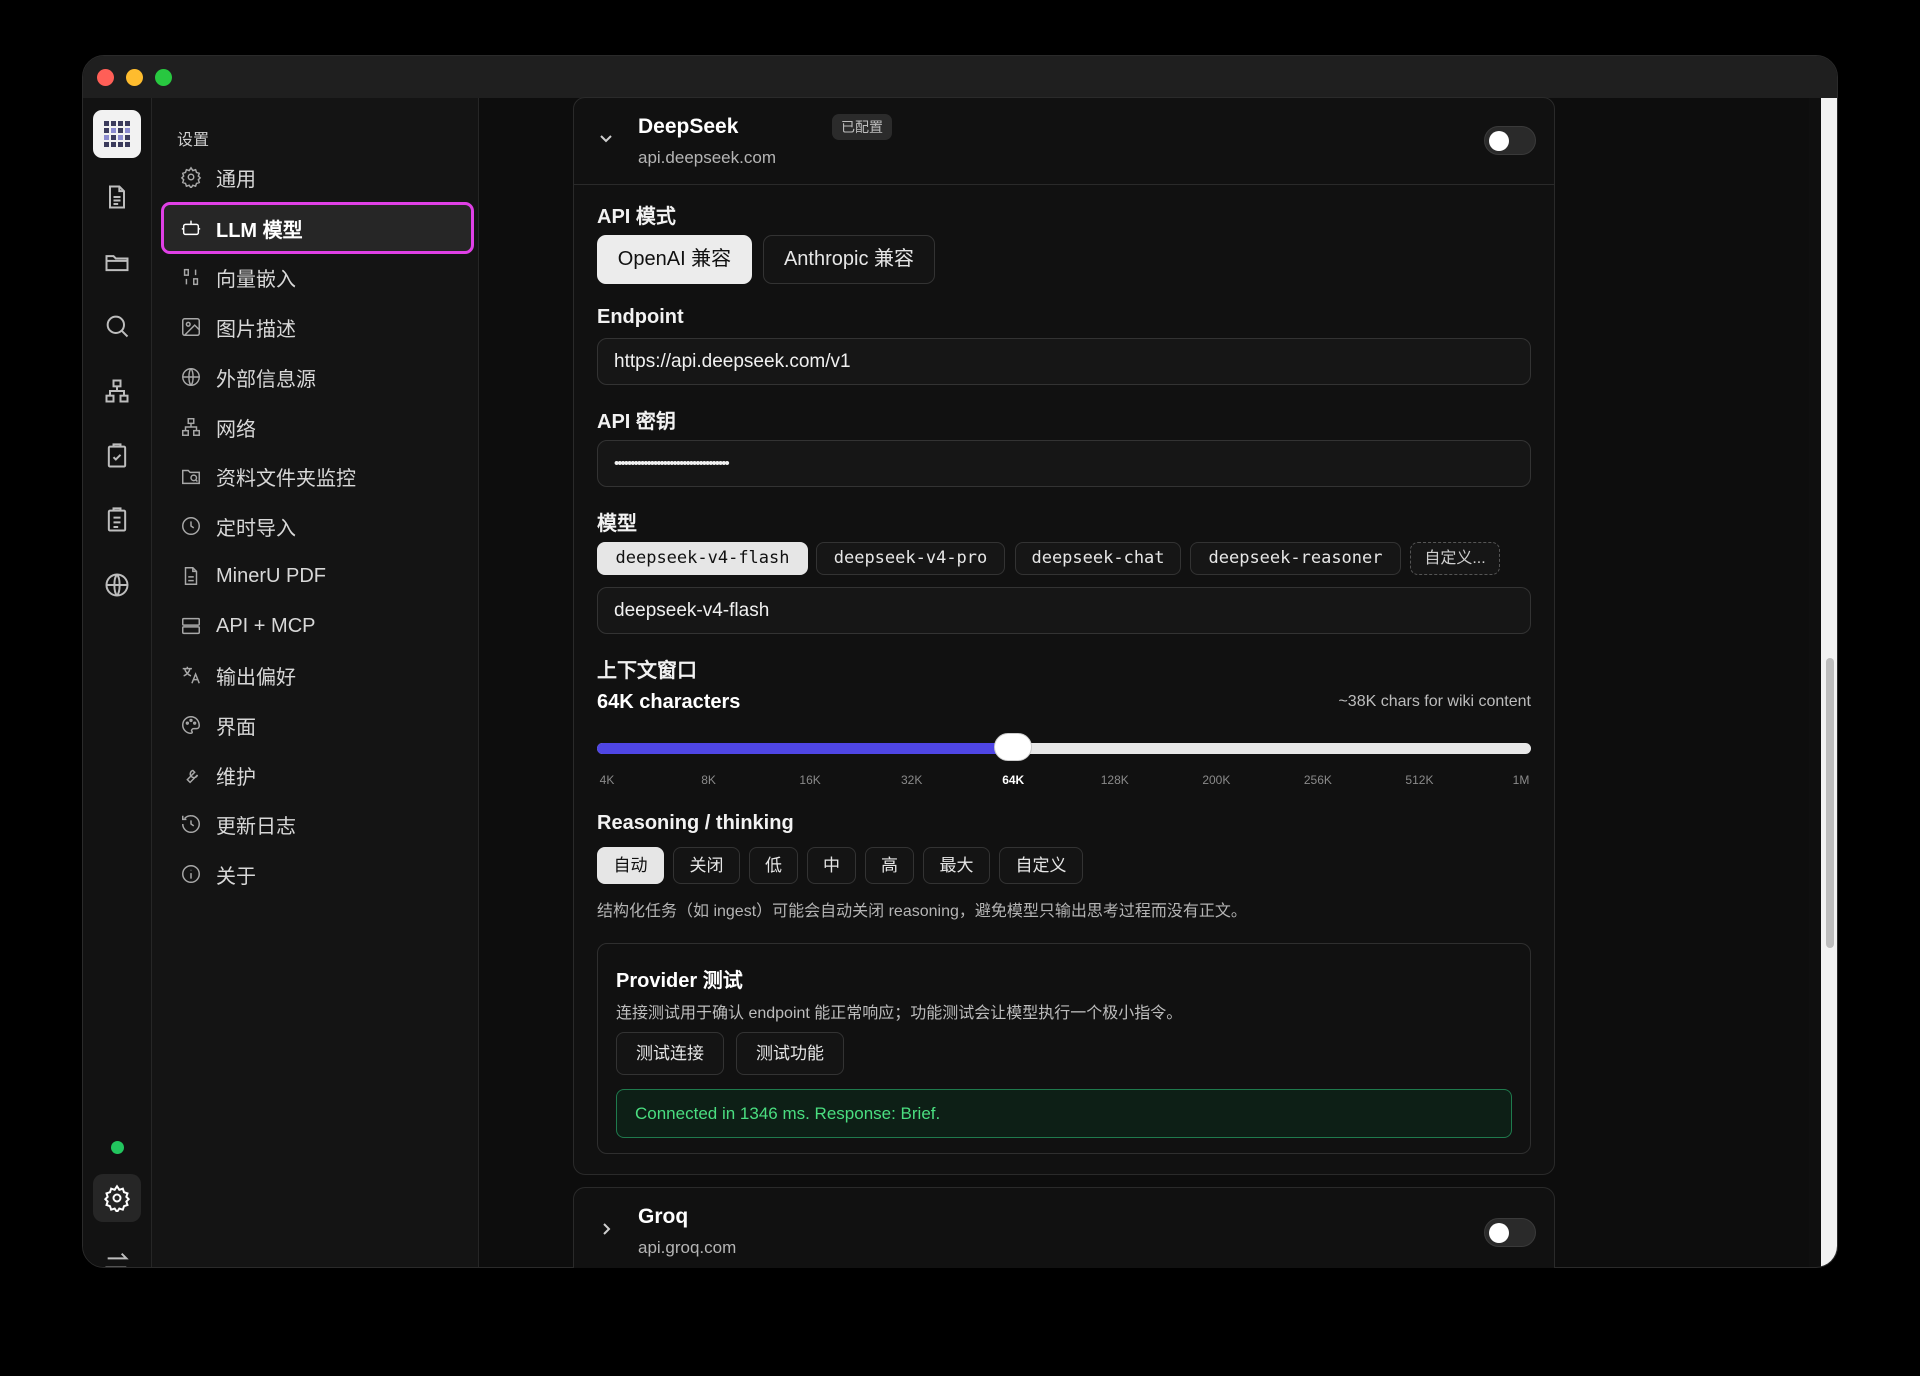  I want to click on slider-tick-label: 16K, so click(809, 780).